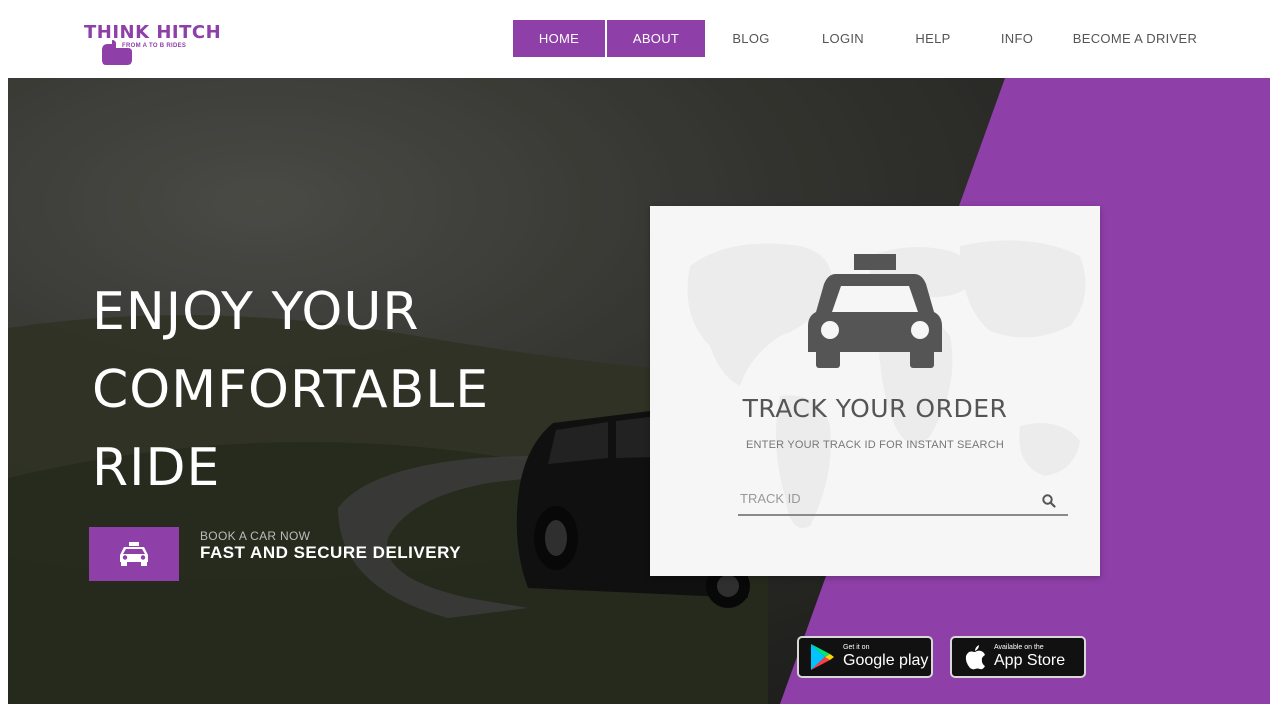 This screenshot has width=1277, height=704. I want to click on google-badge-caption: Get it on, so click(856, 647).